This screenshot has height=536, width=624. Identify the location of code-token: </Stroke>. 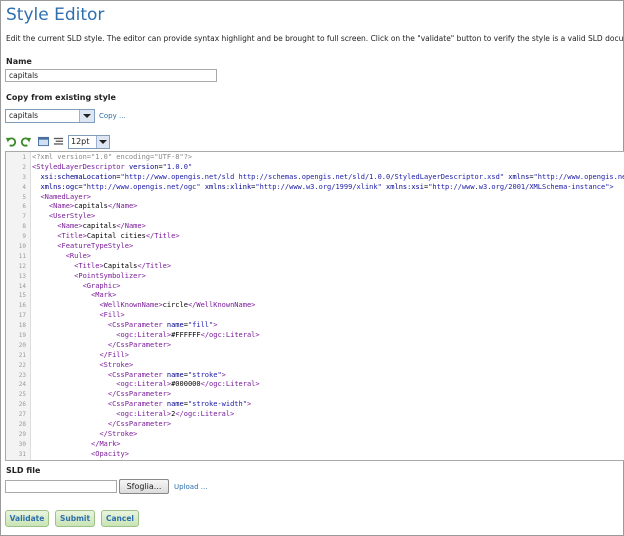
(118, 433).